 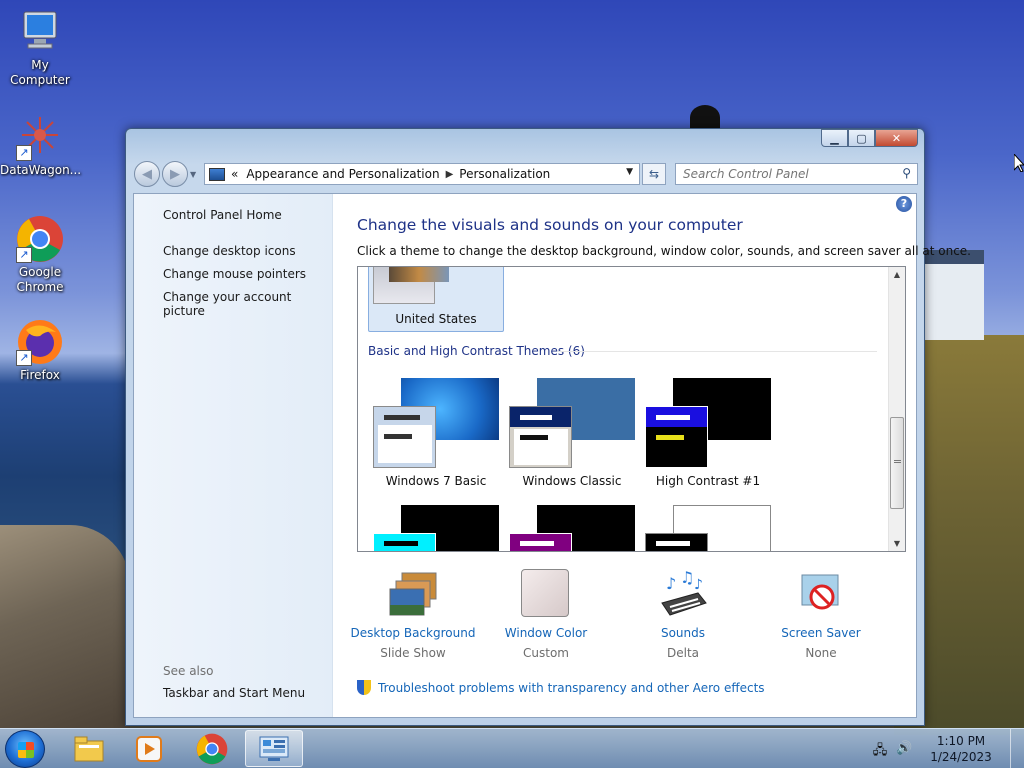 I want to click on breadcrumb-appearance: Appearance and Personalization, so click(x=342, y=174).